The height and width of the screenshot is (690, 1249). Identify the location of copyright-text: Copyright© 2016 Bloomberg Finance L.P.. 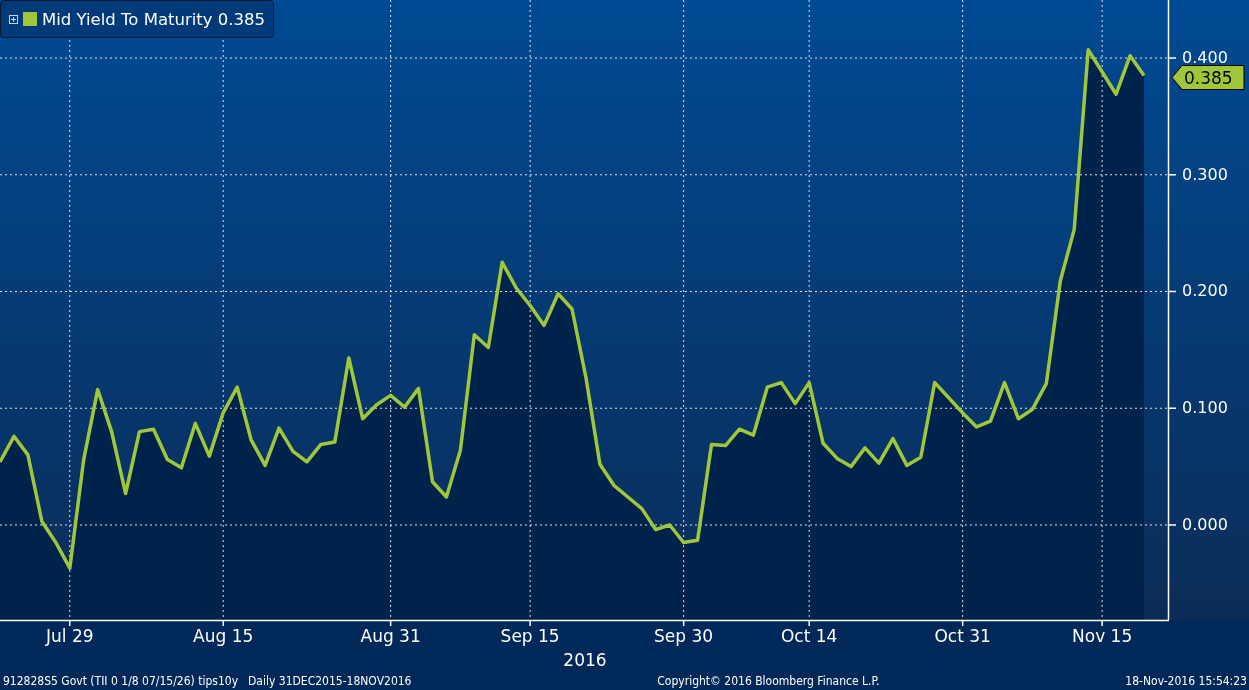
(768, 681).